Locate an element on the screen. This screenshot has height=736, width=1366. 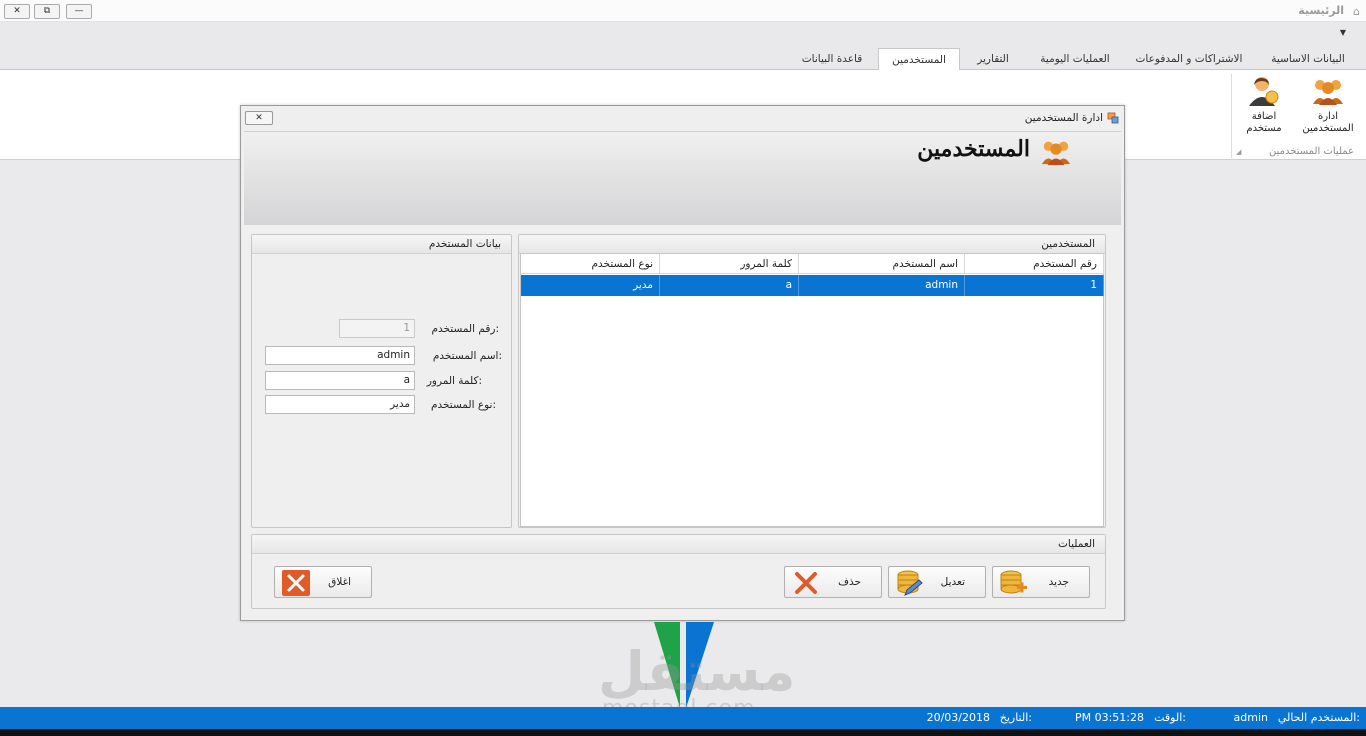
ribbon-group-separator is located at coordinates (1231, 116).